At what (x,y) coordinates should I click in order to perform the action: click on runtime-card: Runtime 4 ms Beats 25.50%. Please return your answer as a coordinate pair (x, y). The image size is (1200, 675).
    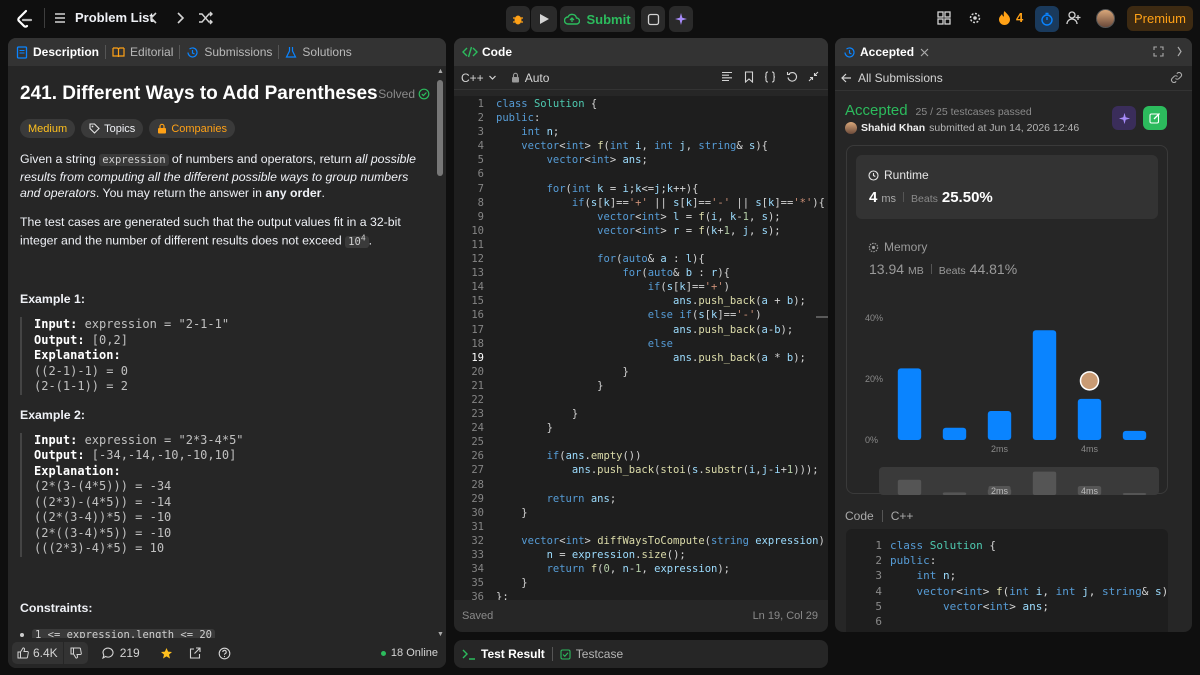
    Looking at the image, I should click on (1007, 187).